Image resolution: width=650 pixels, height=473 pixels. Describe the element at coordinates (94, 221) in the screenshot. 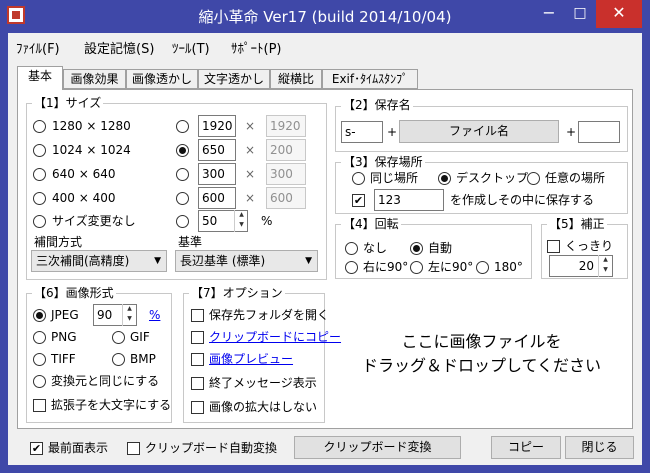

I see `size-nochange-label: サイズ変更なし` at that location.